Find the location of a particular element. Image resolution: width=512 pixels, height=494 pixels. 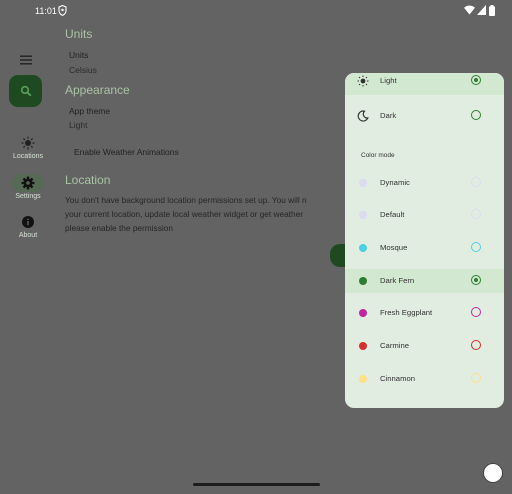

color-option-label: Mosque is located at coordinates (394, 247).